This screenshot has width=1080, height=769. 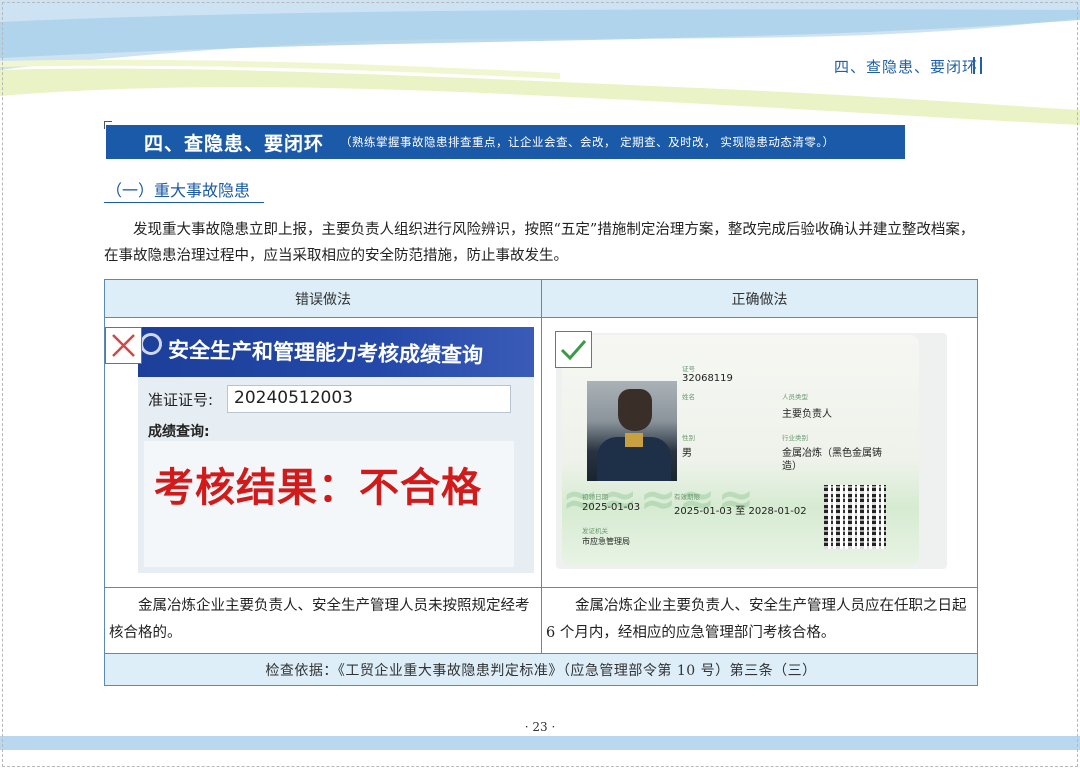 I want to click on photo-result-text: 考核结果：不合格, so click(x=318, y=488).